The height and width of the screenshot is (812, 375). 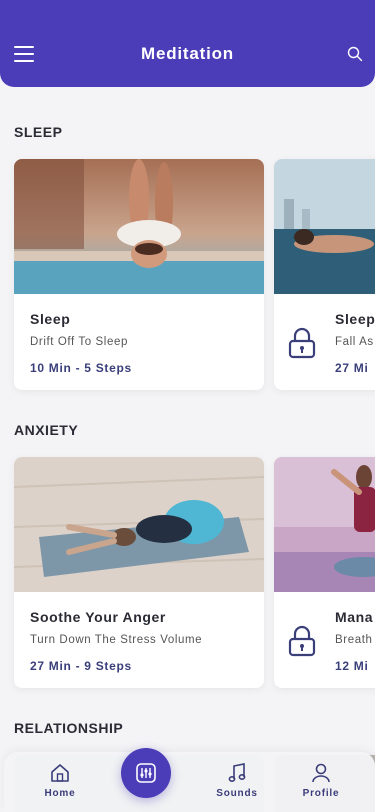 What do you see at coordinates (354, 640) in the screenshot?
I see `card-subtitle: Breath` at bounding box center [354, 640].